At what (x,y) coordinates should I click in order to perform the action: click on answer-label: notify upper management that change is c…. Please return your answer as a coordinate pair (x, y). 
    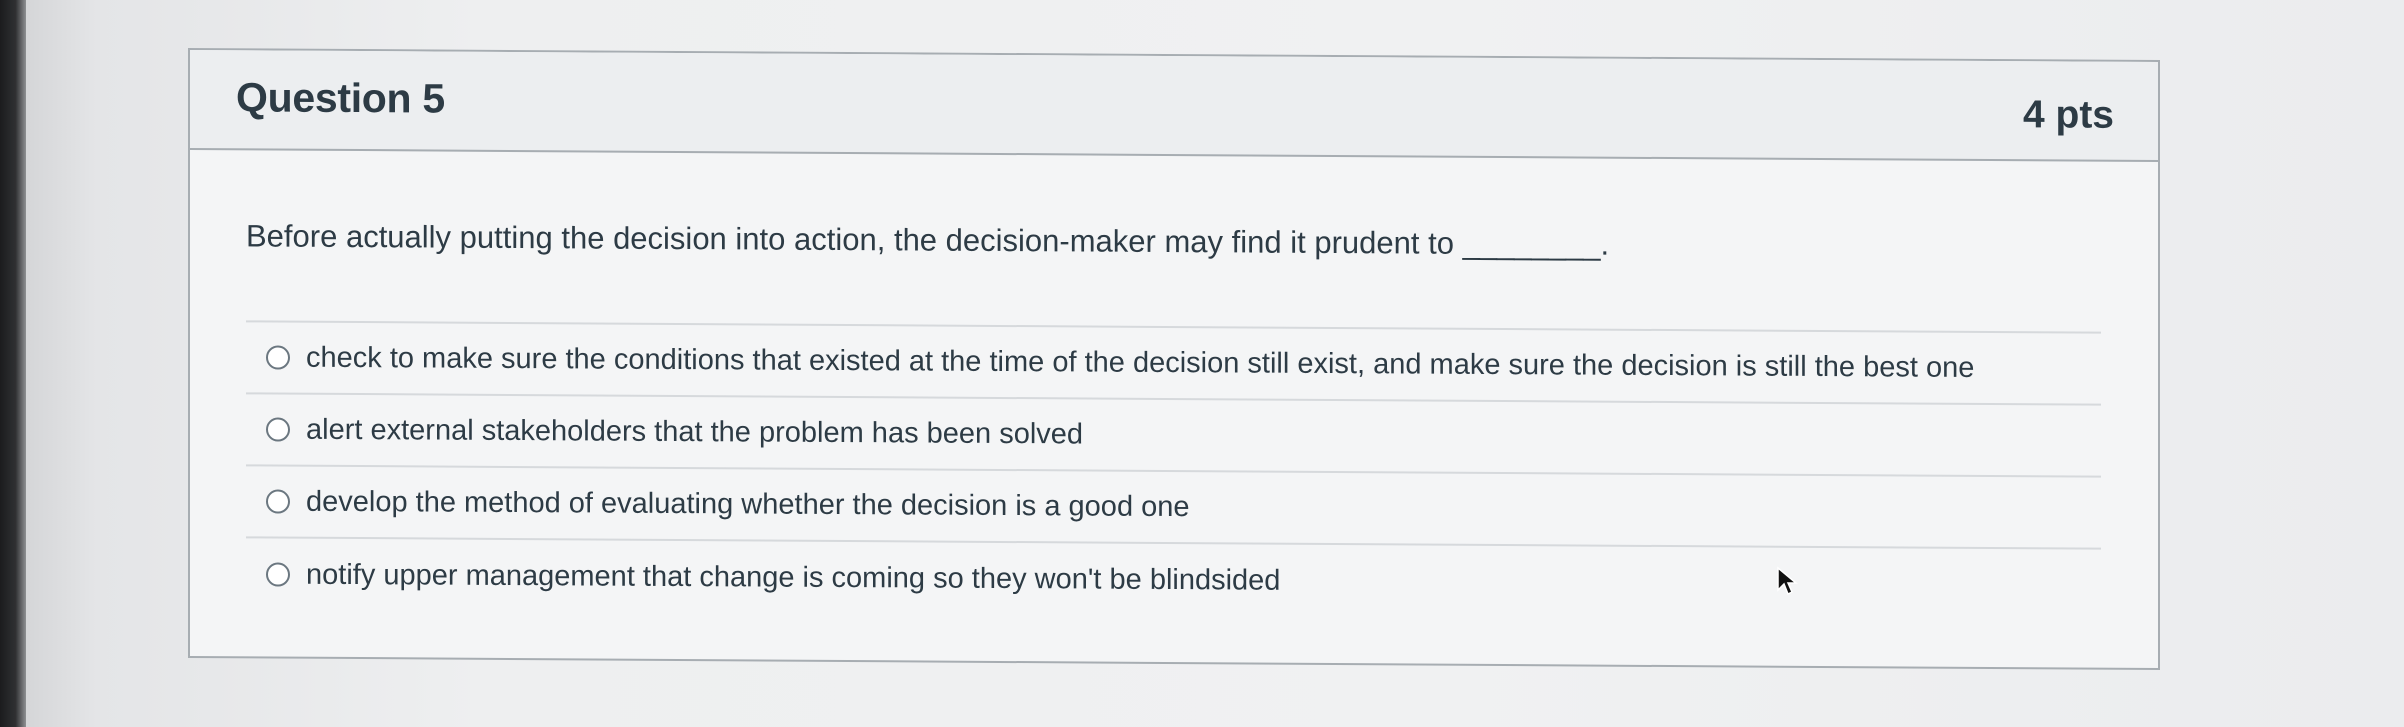
    Looking at the image, I should click on (793, 577).